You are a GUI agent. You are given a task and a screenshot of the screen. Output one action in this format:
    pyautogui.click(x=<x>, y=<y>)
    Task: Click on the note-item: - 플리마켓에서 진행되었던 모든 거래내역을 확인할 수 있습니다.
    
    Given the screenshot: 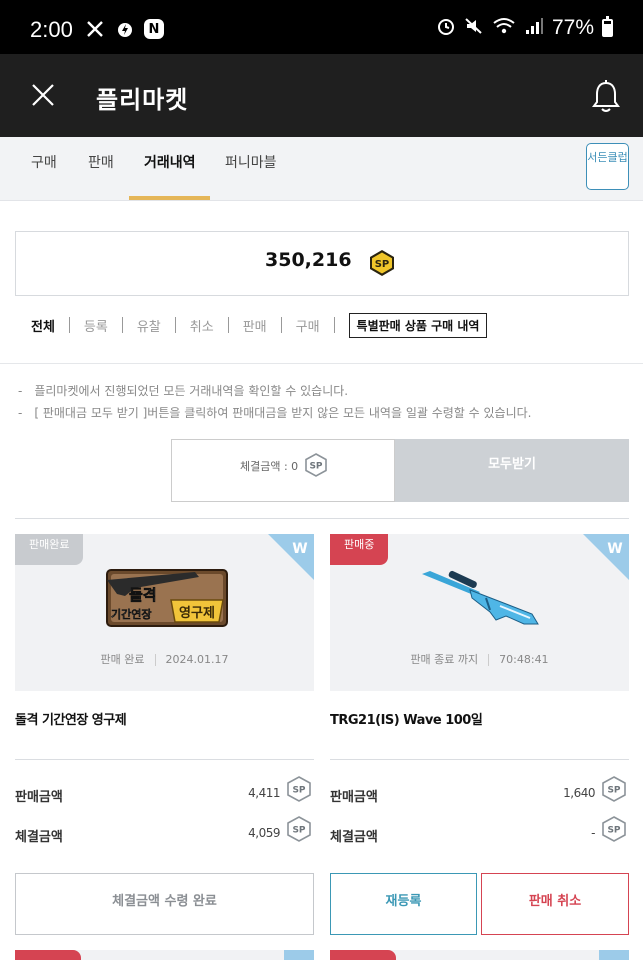 What is the action you would take?
    pyautogui.click(x=183, y=391)
    